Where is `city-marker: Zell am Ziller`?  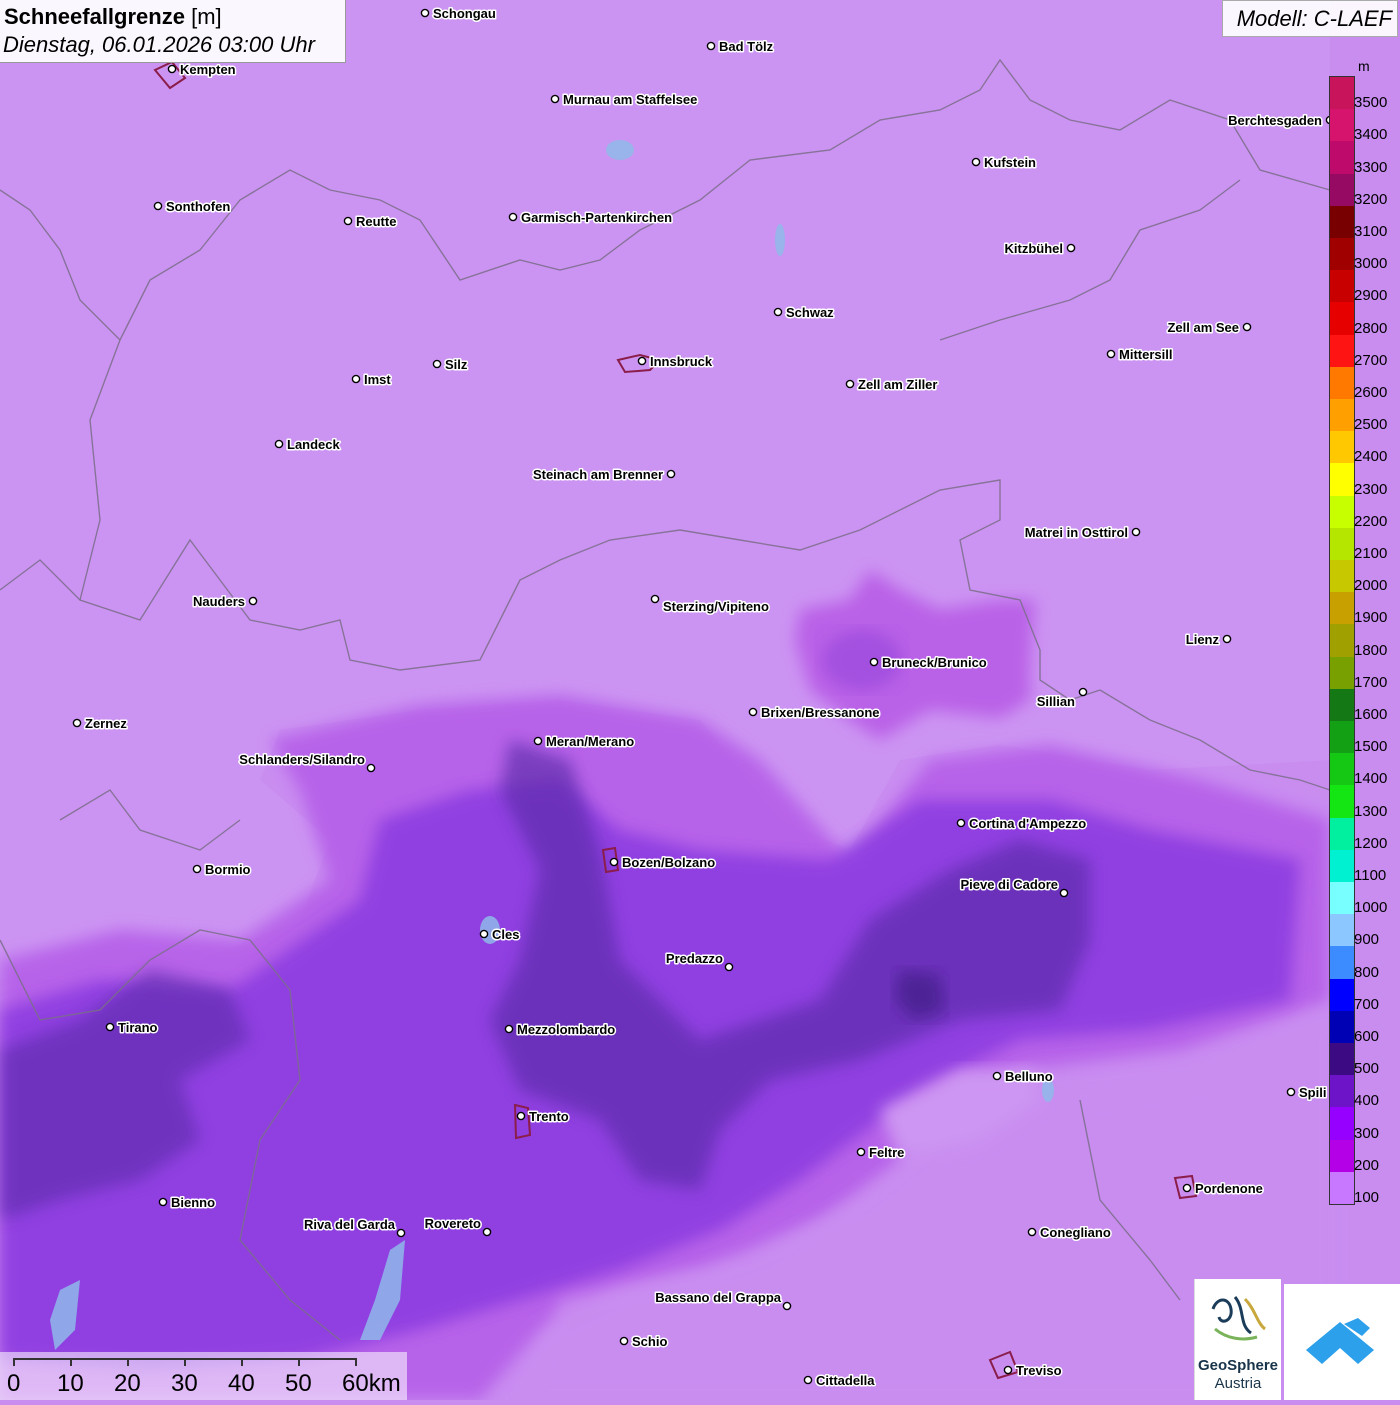
city-marker: Zell am Ziller is located at coordinates (892, 385).